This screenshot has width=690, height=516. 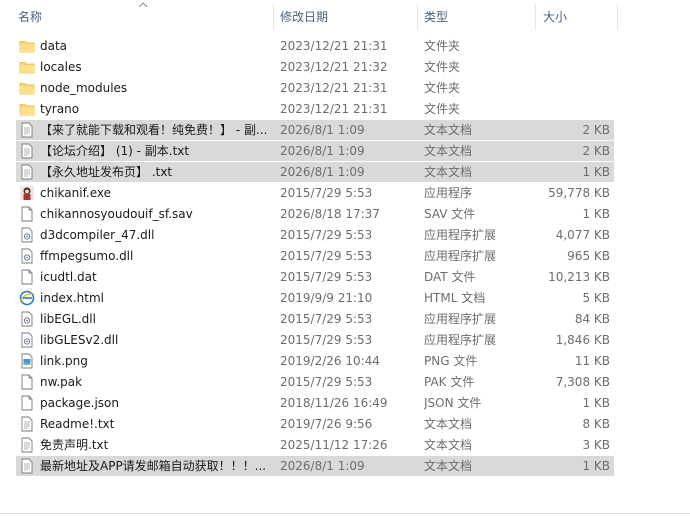 I want to click on column-header-type: 类型, so click(x=476, y=18).